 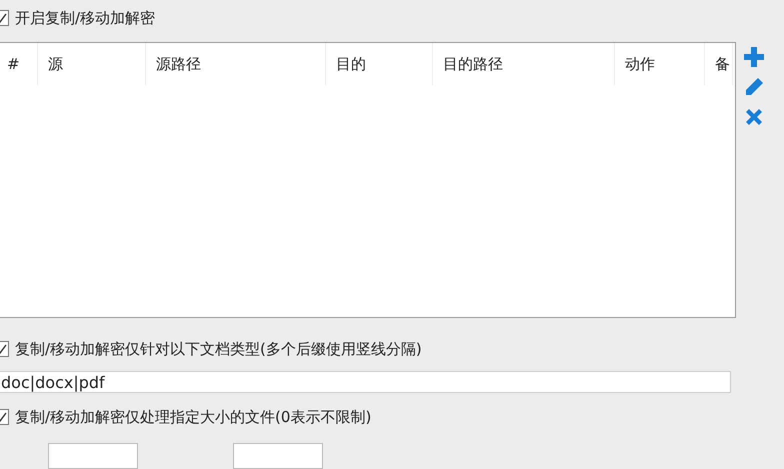 What do you see at coordinates (193, 417) in the screenshot?
I see `checkbox-label: 复制/移动加解密仅处理指定大小的文件(0表示不限制)` at bounding box center [193, 417].